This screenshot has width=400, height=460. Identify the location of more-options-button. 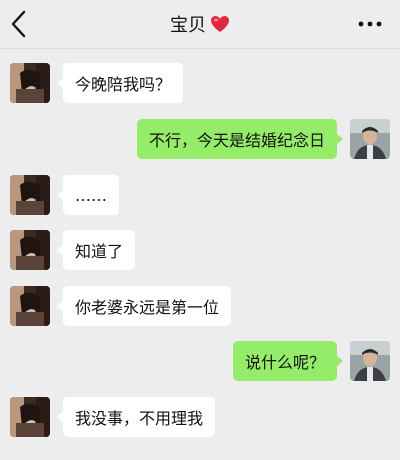
(370, 24).